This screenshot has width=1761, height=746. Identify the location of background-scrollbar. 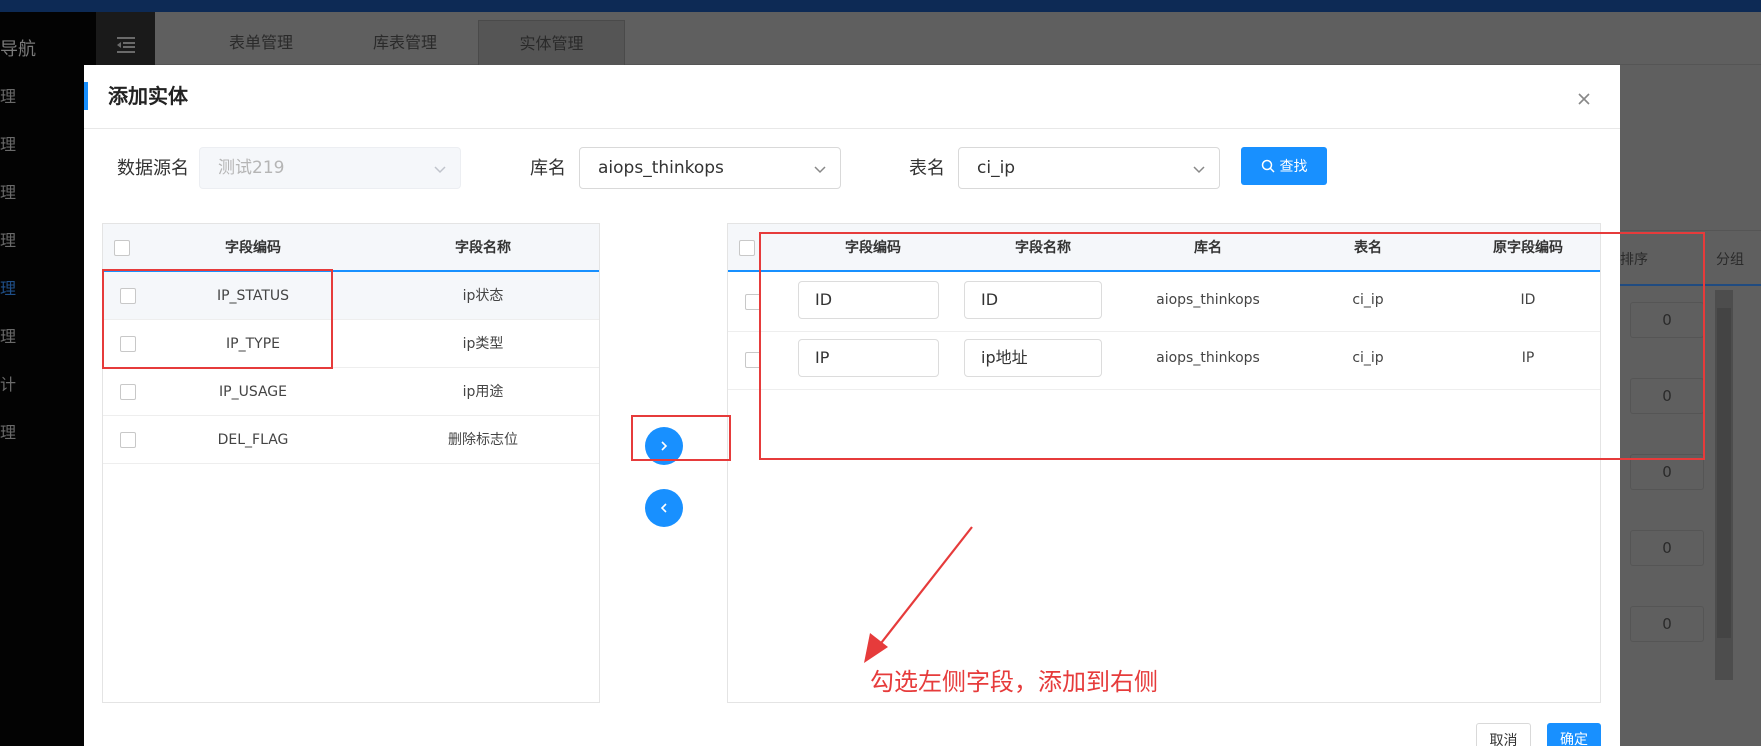
(1724, 485).